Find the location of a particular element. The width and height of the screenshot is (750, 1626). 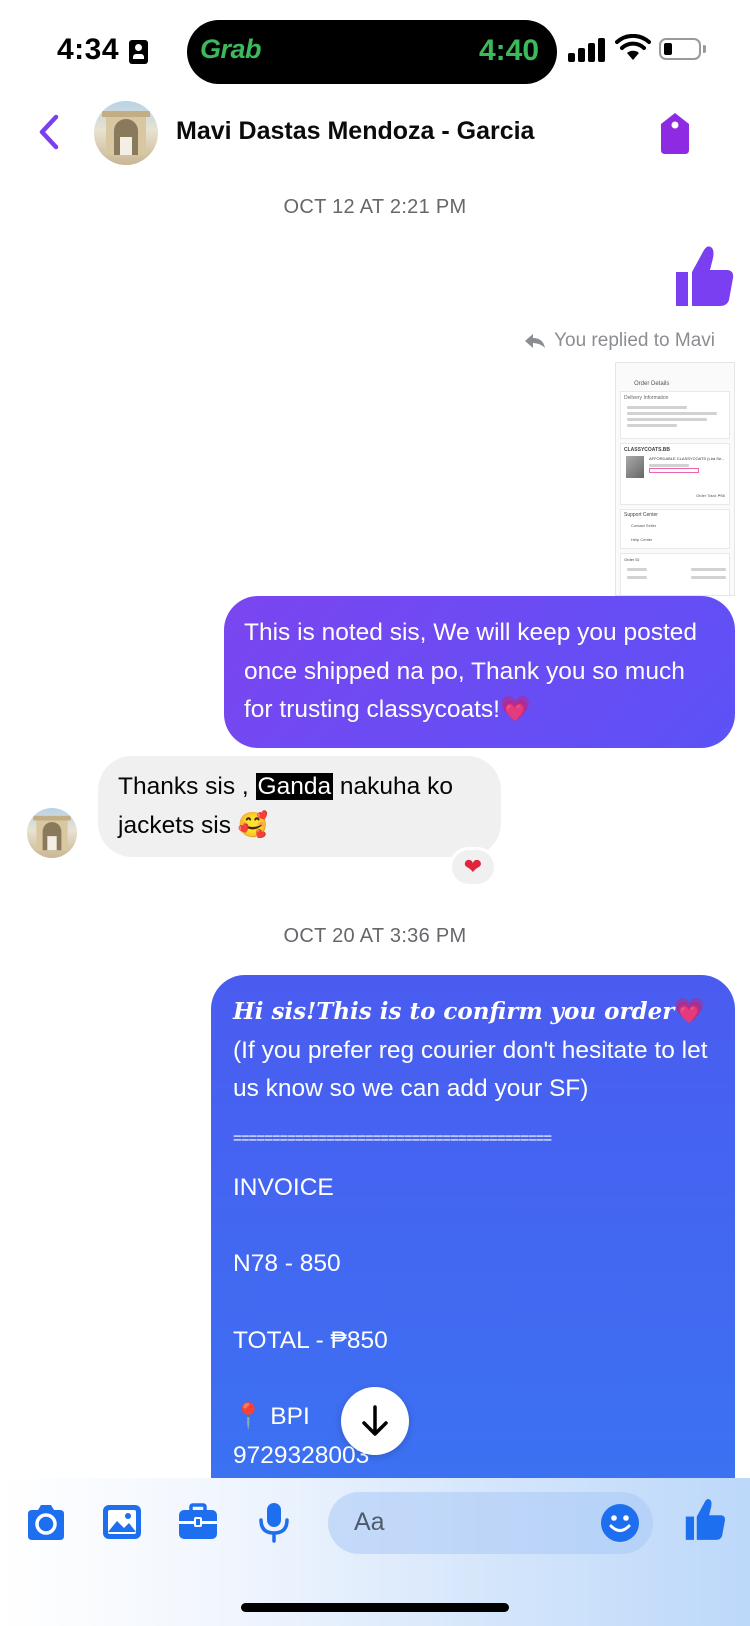

status-bar: 4:34 Grab 4:40 is located at coordinates (375, 47).